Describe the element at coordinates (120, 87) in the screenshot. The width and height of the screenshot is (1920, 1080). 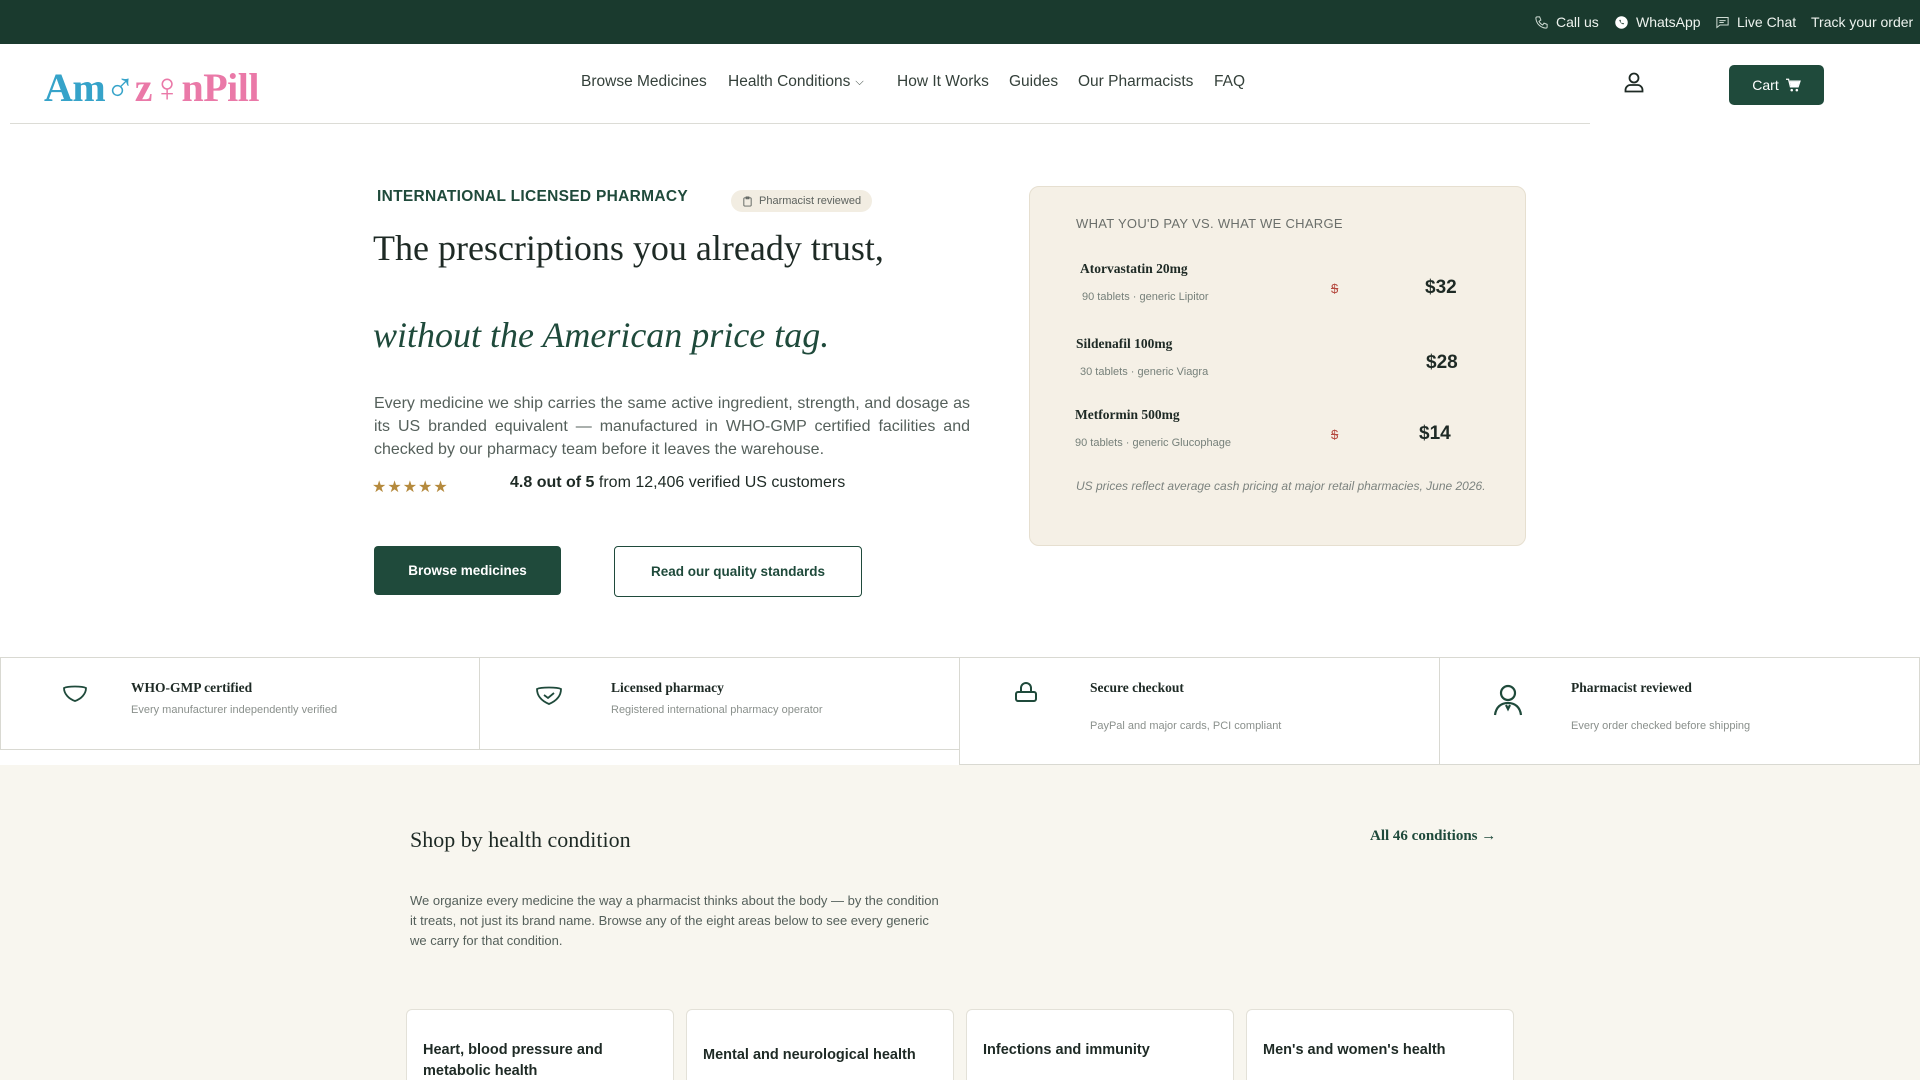
I see `logo-male-symbol: ♂` at that location.